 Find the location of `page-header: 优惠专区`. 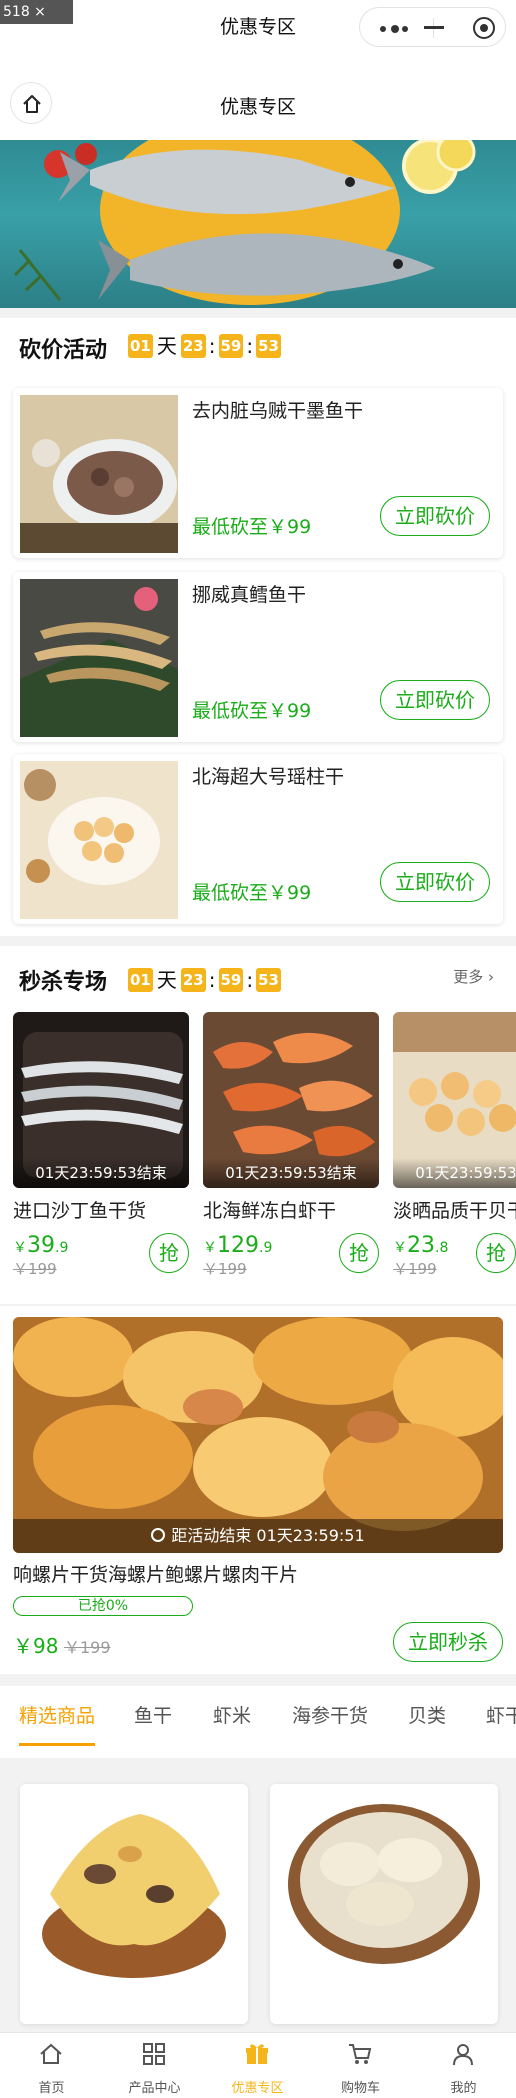

page-header: 优惠专区 is located at coordinates (258, 97).